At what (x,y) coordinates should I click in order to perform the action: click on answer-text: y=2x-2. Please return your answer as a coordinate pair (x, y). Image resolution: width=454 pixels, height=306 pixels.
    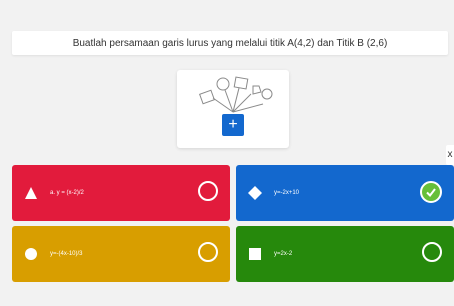
    Looking at the image, I should click on (283, 254).